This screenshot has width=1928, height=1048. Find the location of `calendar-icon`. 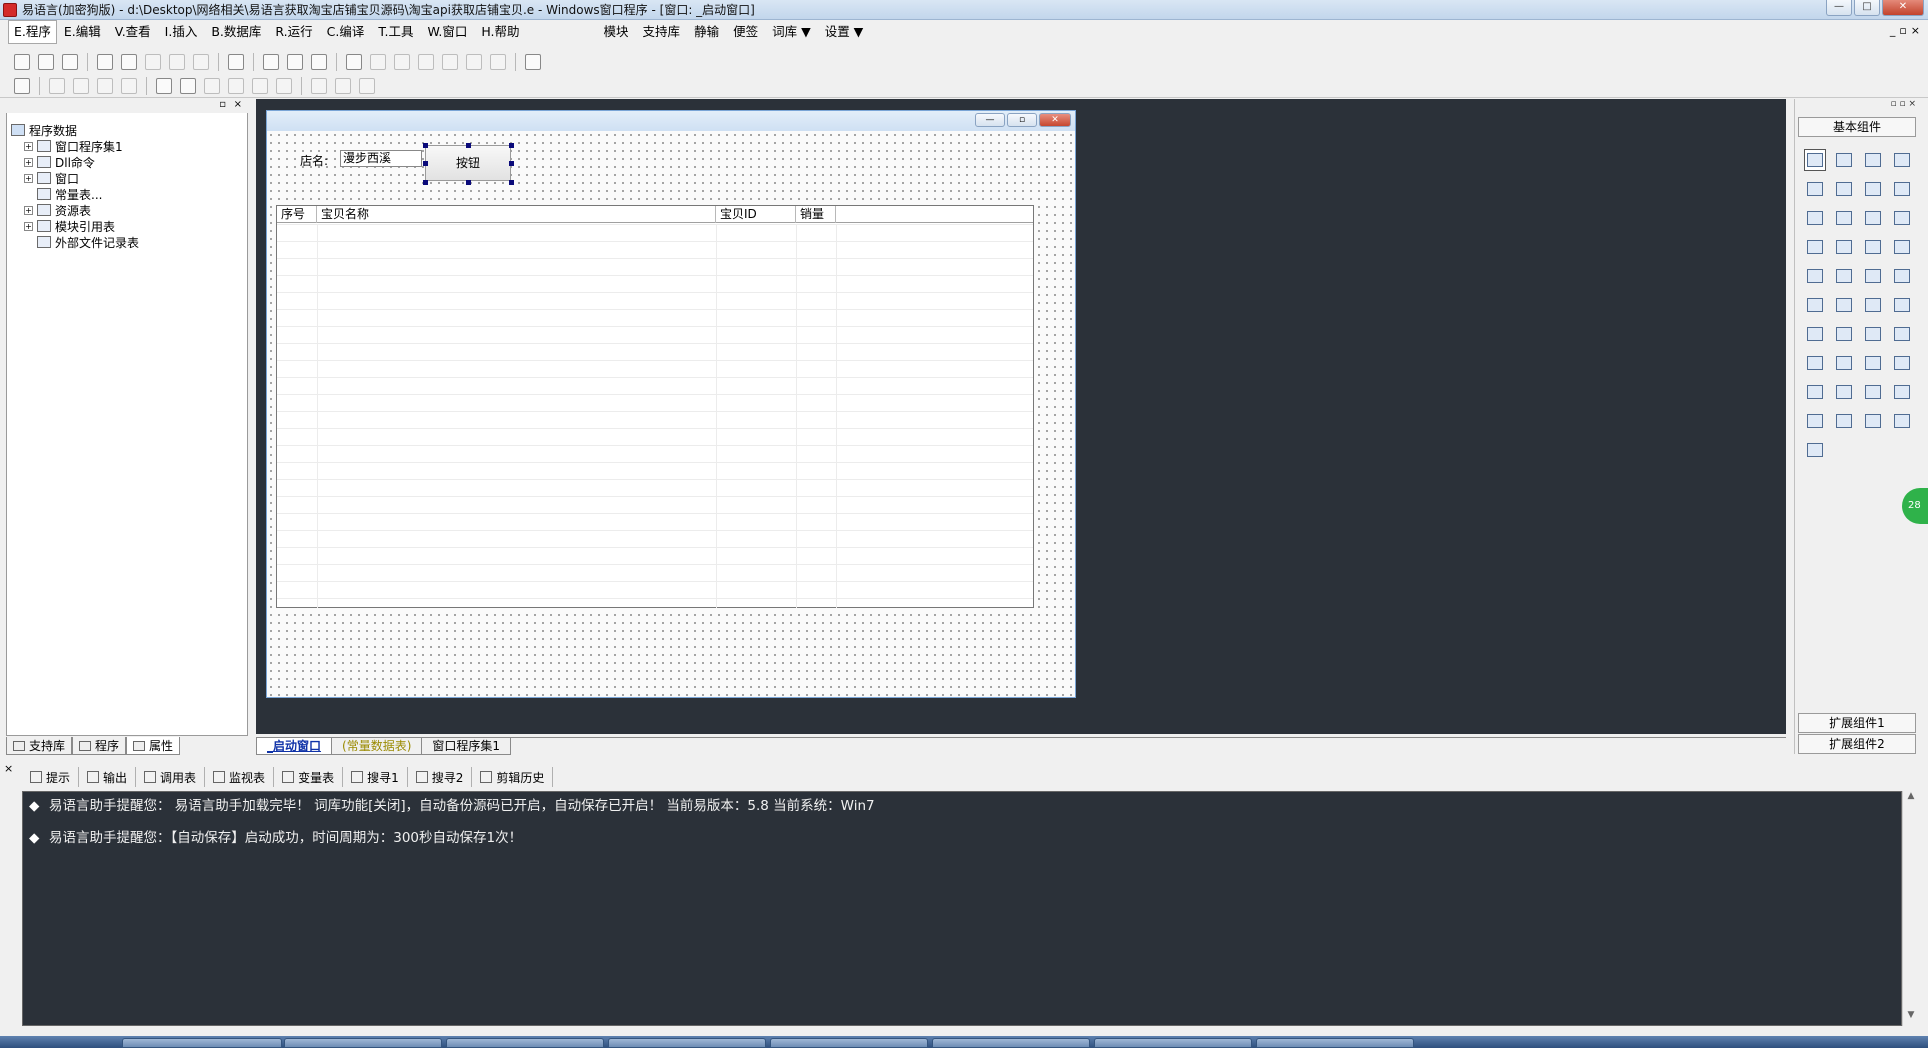

calendar-icon is located at coordinates (1815, 305).